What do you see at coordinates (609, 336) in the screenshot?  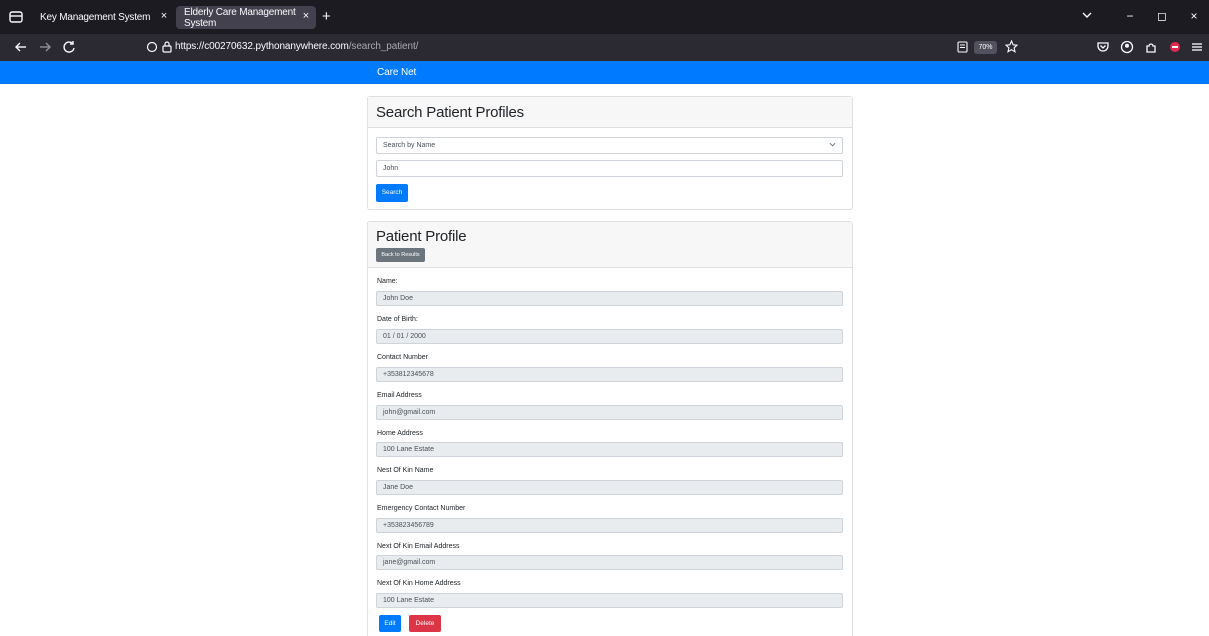 I see `dob-field: 01 / 01 / 2000` at bounding box center [609, 336].